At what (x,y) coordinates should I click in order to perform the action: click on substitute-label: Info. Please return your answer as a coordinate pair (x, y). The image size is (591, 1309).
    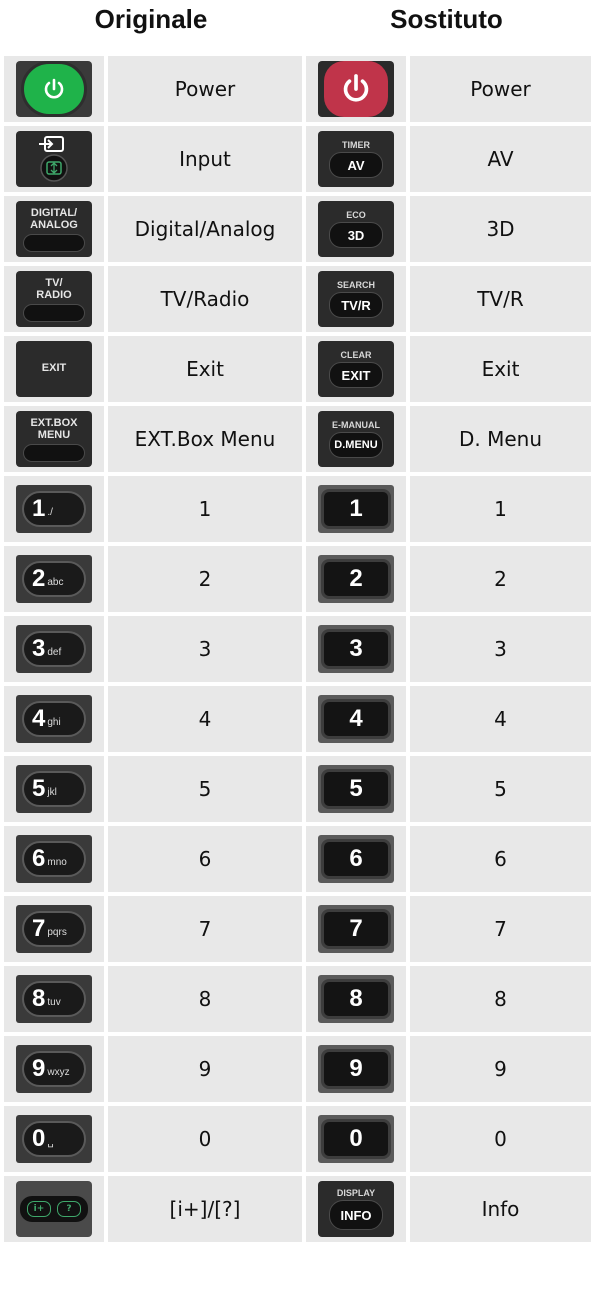
    Looking at the image, I should click on (498, 1209).